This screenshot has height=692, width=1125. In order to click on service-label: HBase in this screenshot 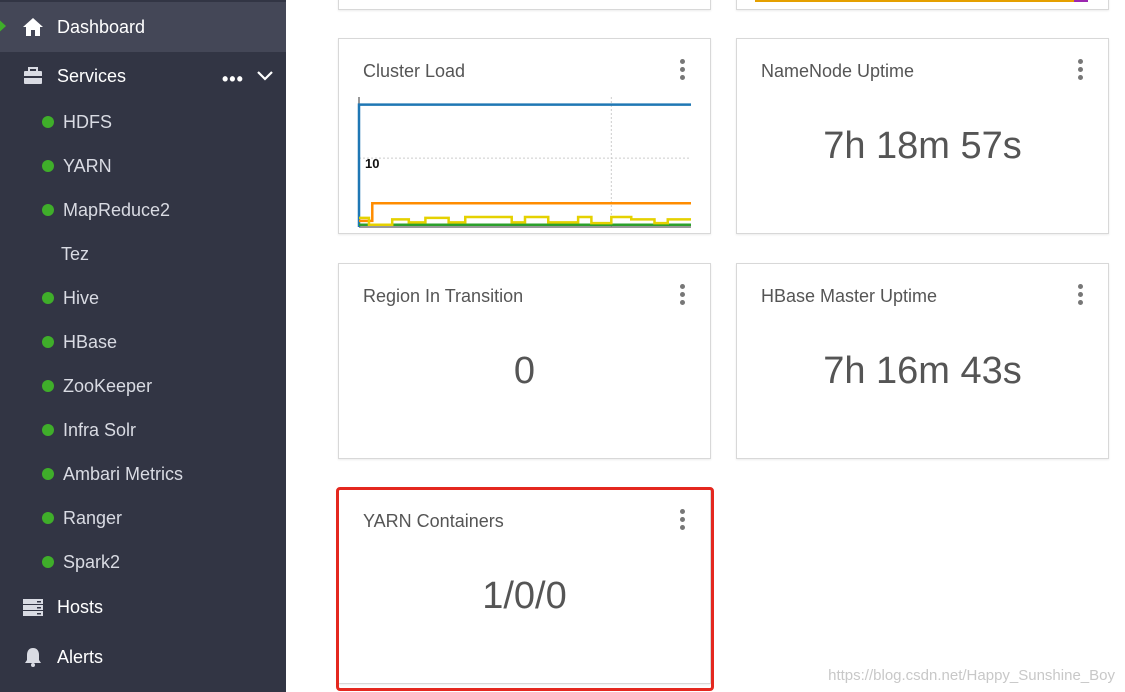, I will do `click(90, 341)`.